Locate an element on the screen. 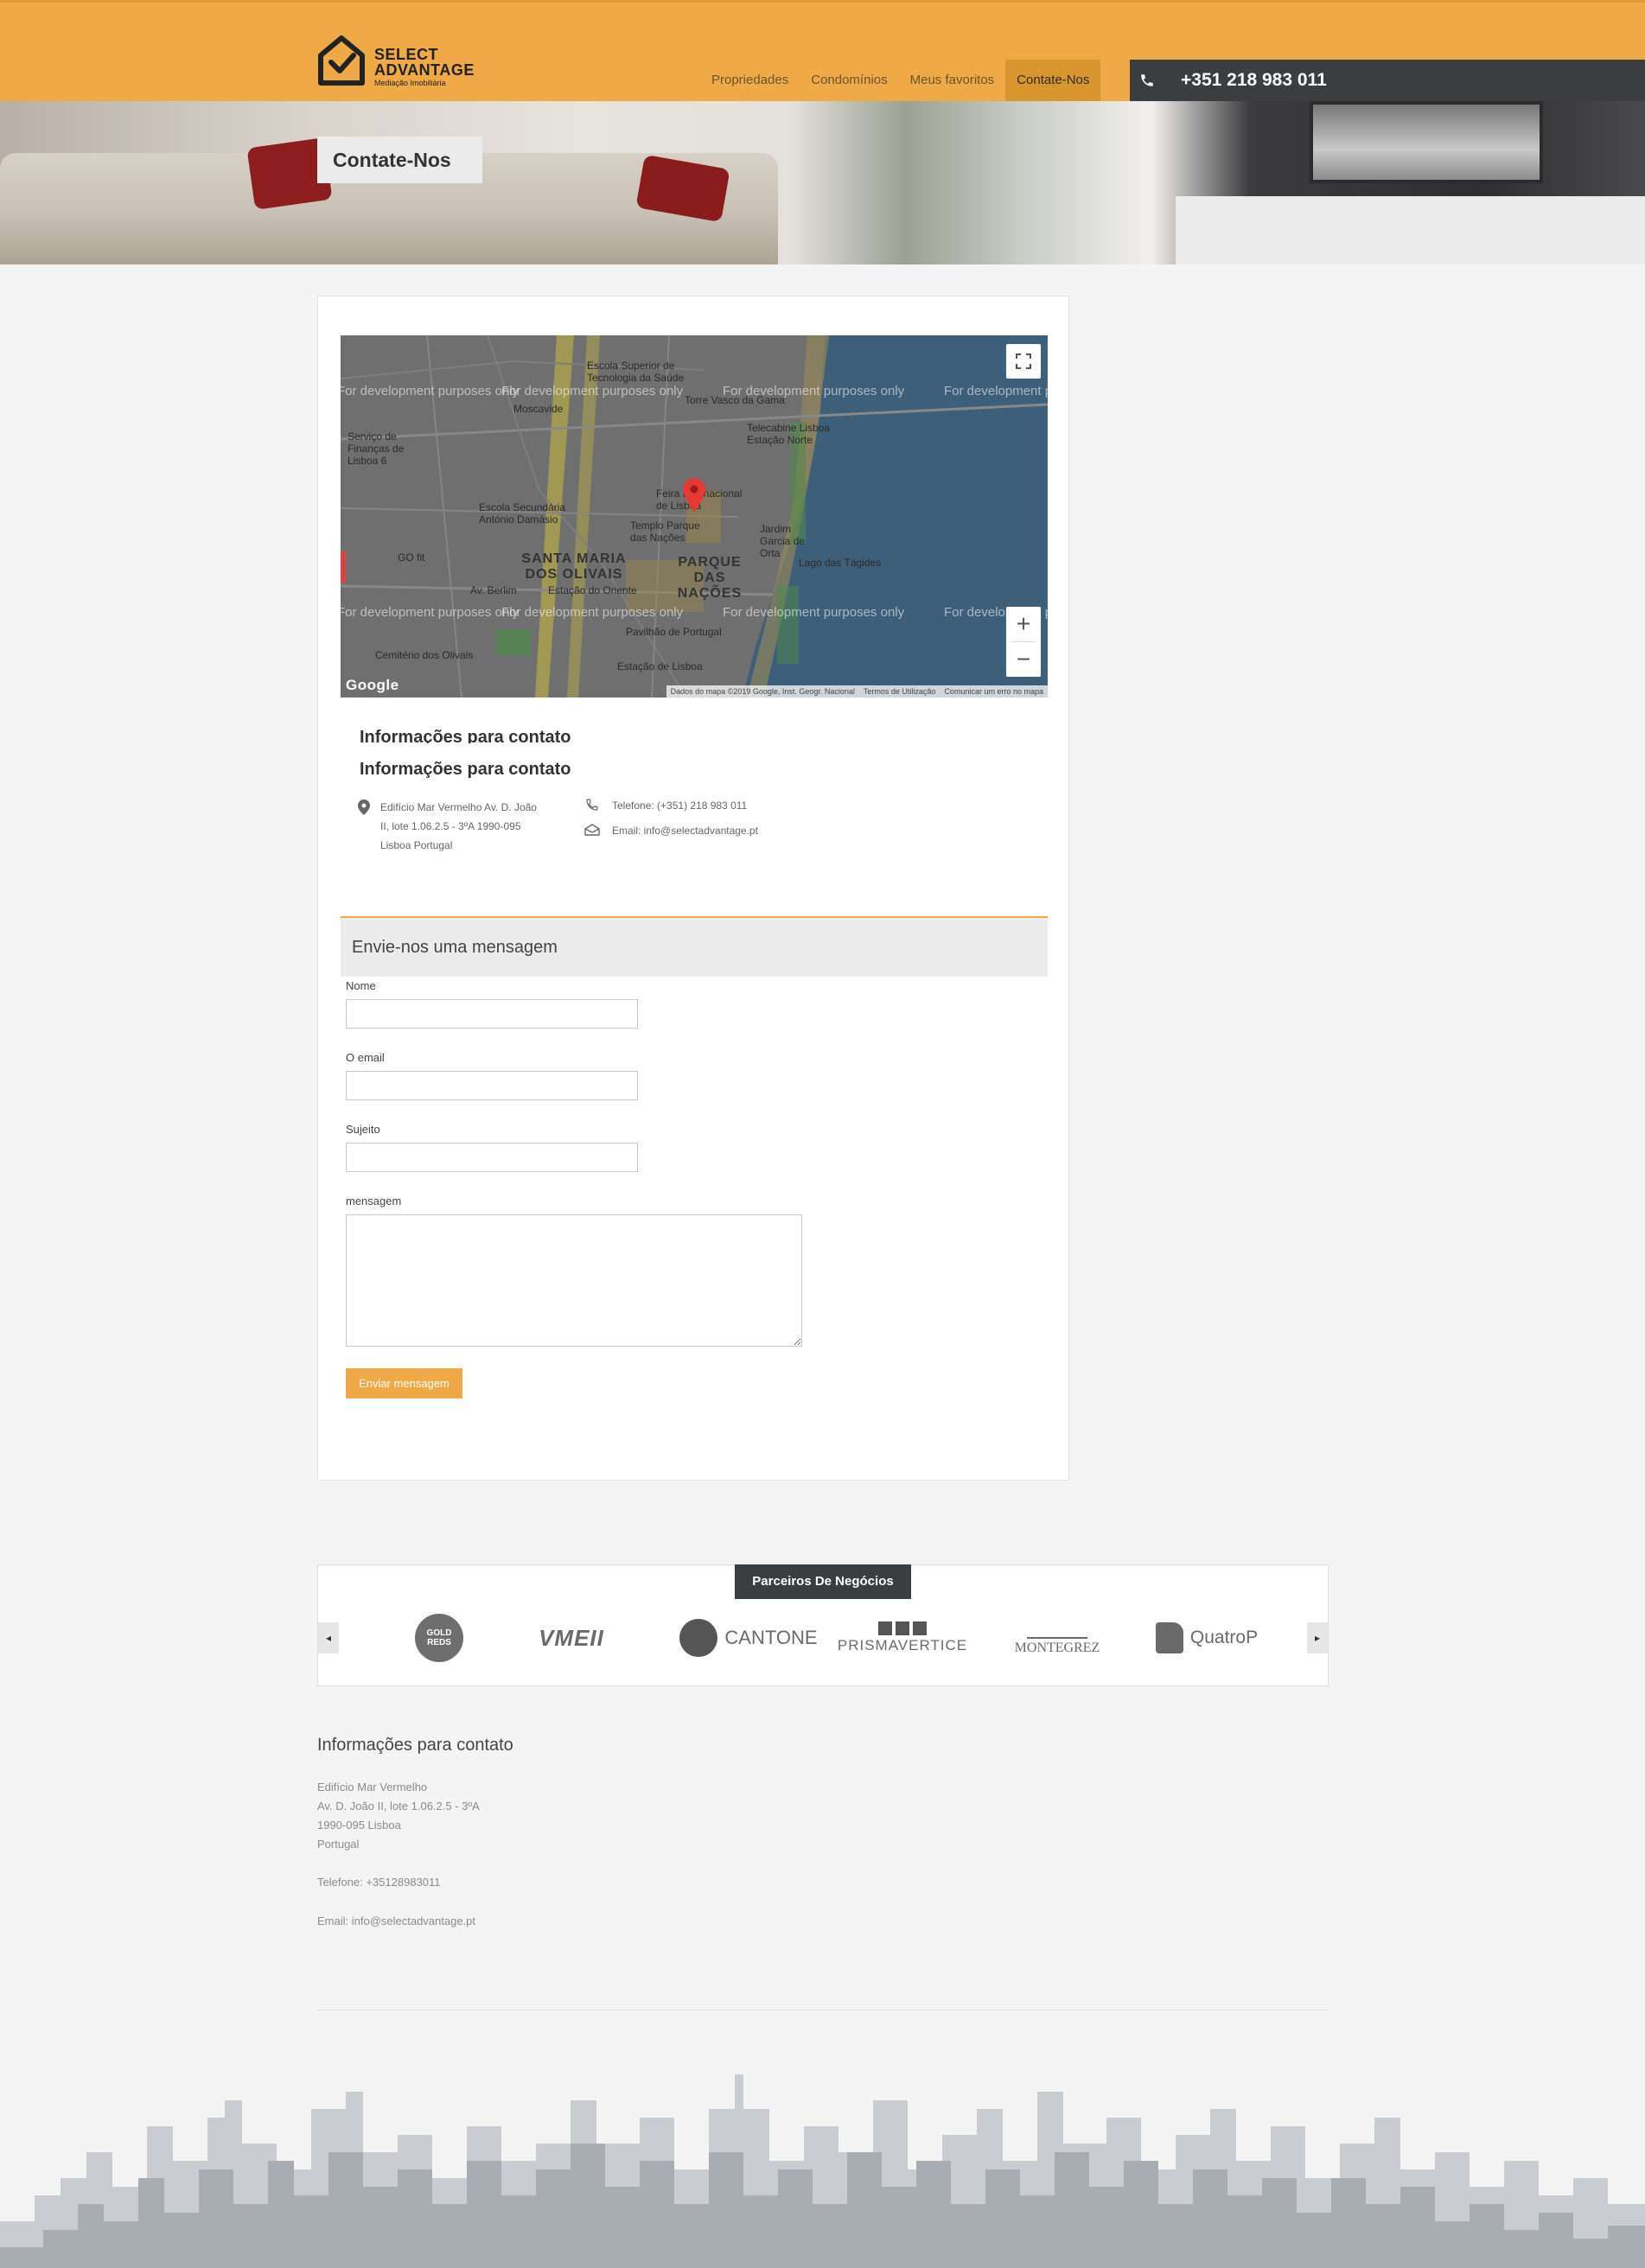 Image resolution: width=1645 pixels, height=2268 pixels. google-logo: Google is located at coordinates (373, 685).